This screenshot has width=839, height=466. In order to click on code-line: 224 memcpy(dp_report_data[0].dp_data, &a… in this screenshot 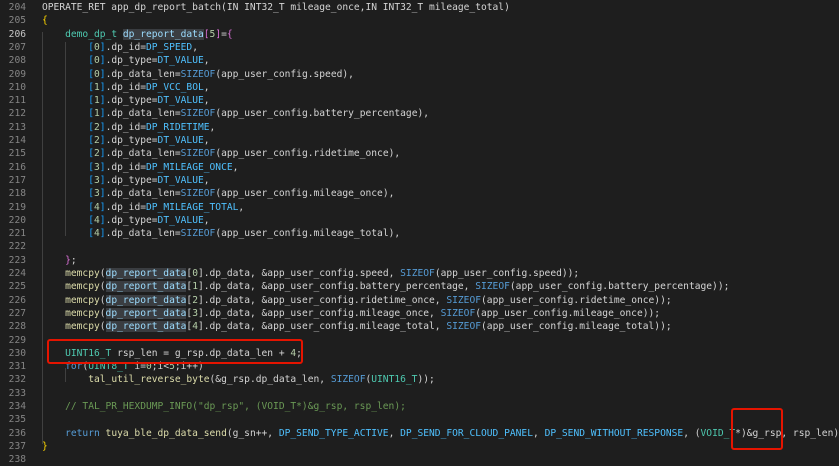, I will do `click(419, 273)`.